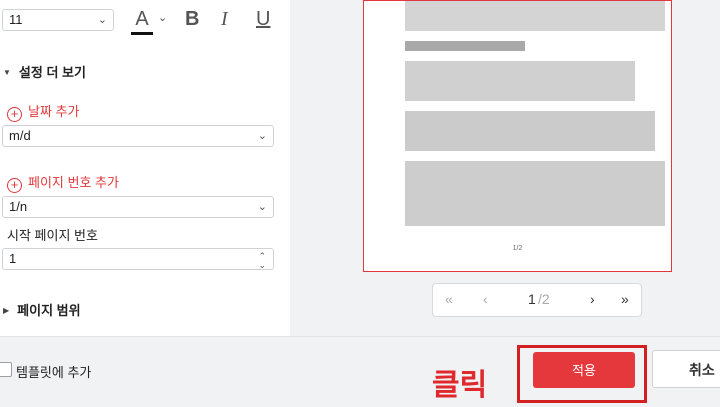  Describe the element at coordinates (18, 206) in the screenshot. I see `page-number-format-value: 1/n` at that location.